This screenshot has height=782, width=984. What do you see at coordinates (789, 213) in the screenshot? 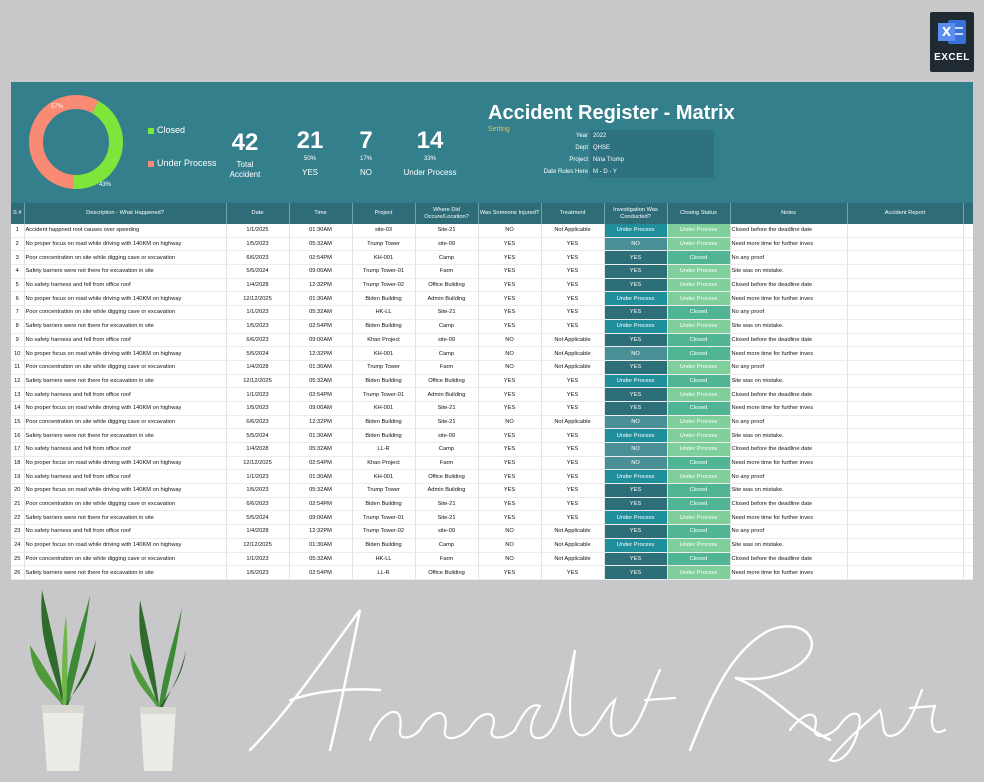
I see `header-notes: Notes` at bounding box center [789, 213].